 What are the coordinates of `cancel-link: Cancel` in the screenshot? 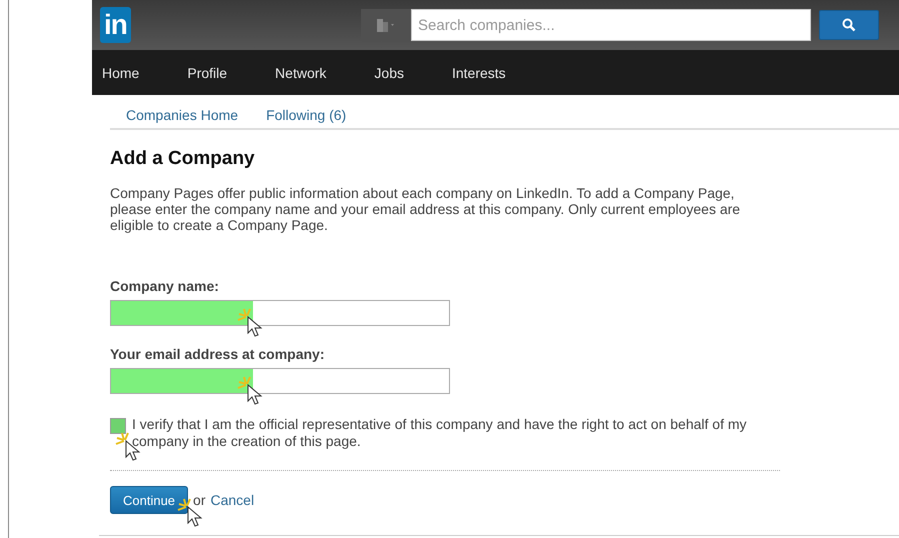 It's located at (232, 500).